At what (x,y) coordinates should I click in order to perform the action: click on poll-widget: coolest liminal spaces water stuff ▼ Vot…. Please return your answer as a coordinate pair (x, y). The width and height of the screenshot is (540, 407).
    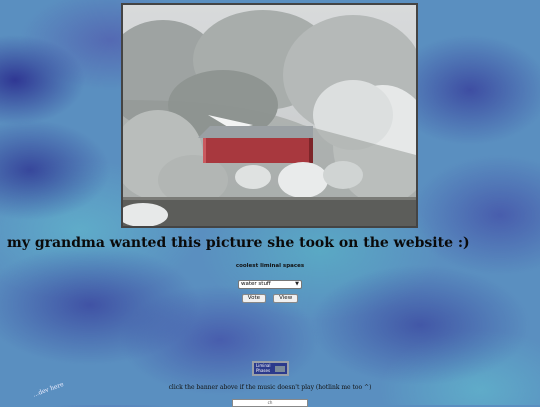
    Looking at the image, I should click on (270, 288).